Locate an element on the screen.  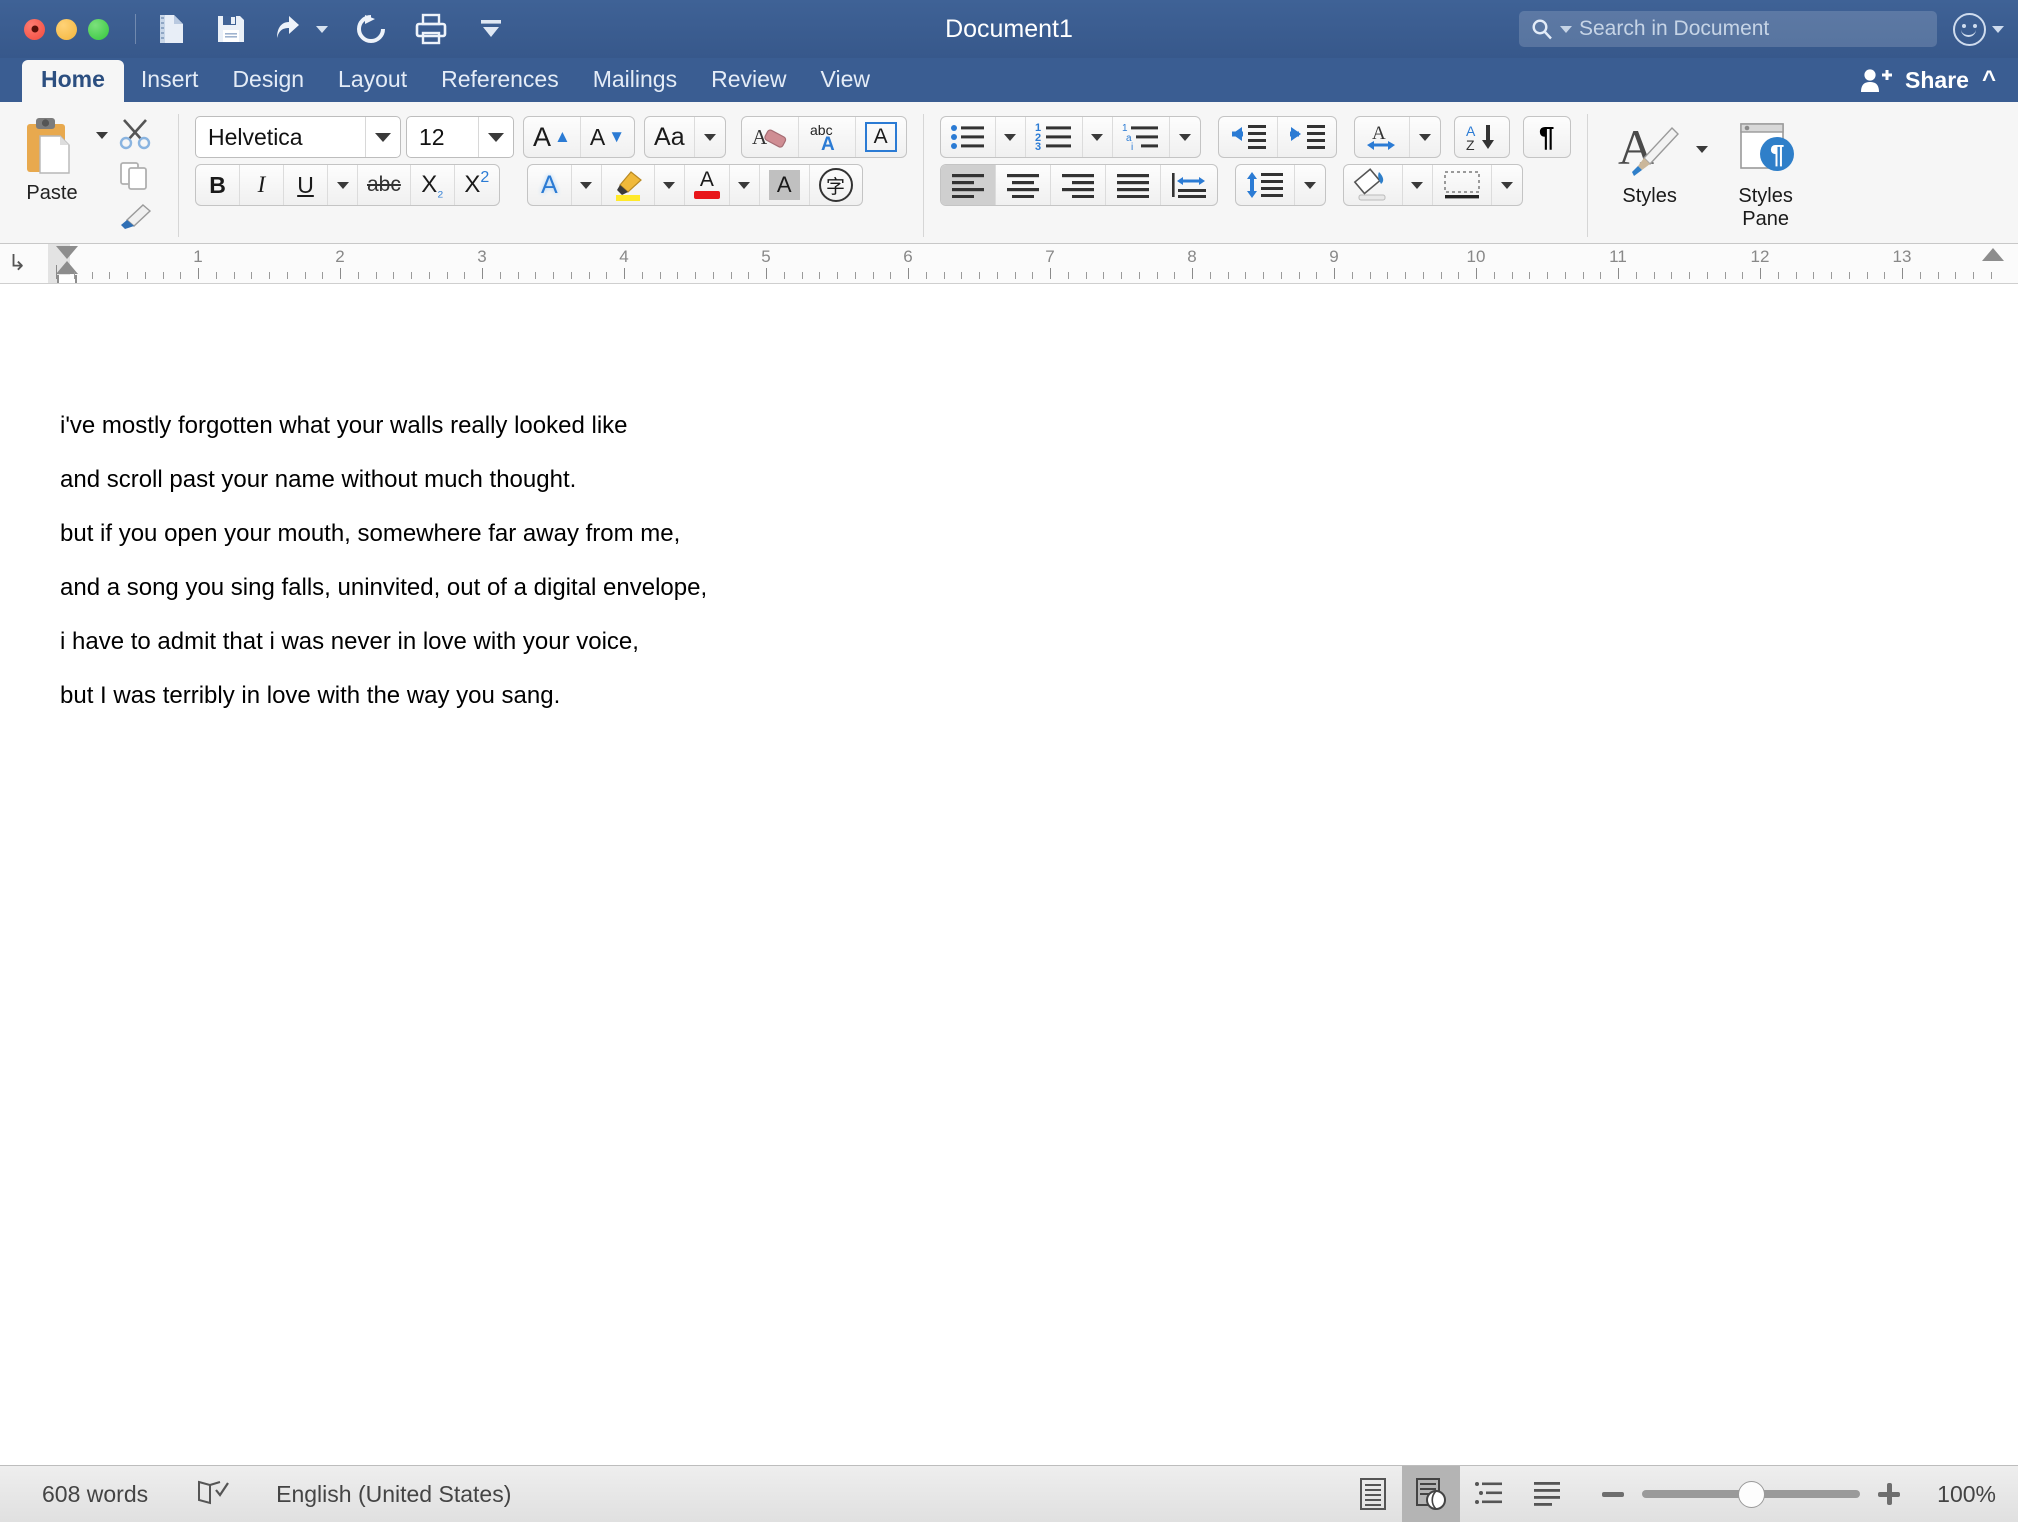
tab-design: Design is located at coordinates (268, 81).